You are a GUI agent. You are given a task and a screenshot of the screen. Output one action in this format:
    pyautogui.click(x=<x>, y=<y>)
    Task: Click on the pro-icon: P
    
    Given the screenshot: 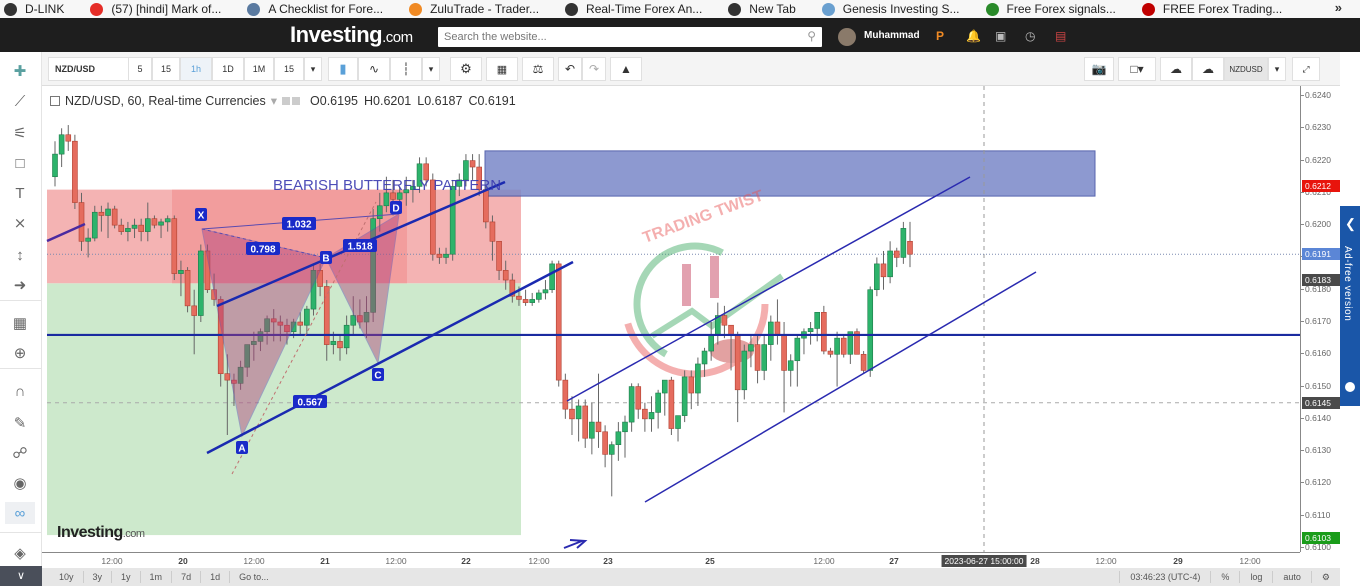 What is the action you would take?
    pyautogui.click(x=940, y=36)
    